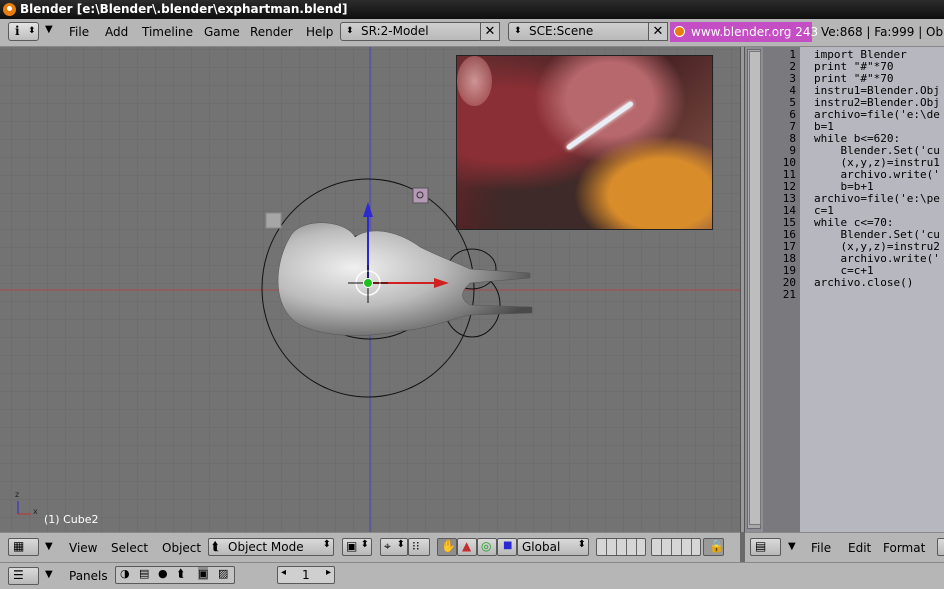  I want to click on menu-object: Object, so click(181, 548).